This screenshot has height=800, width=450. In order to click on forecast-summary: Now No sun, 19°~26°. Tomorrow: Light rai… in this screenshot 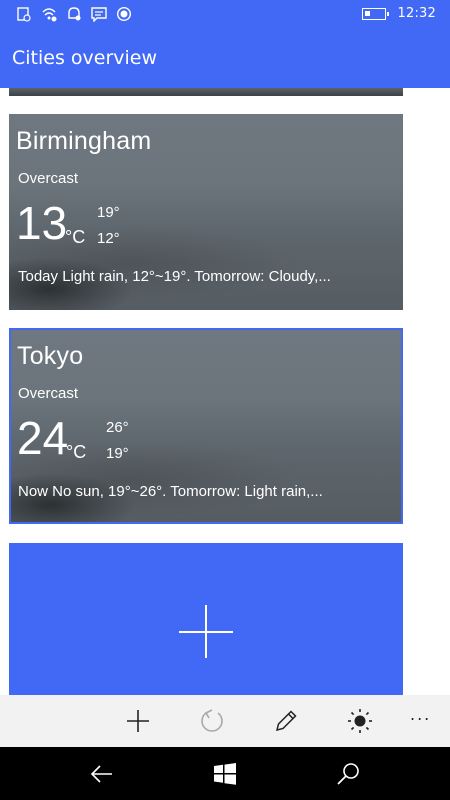, I will do `click(170, 491)`.